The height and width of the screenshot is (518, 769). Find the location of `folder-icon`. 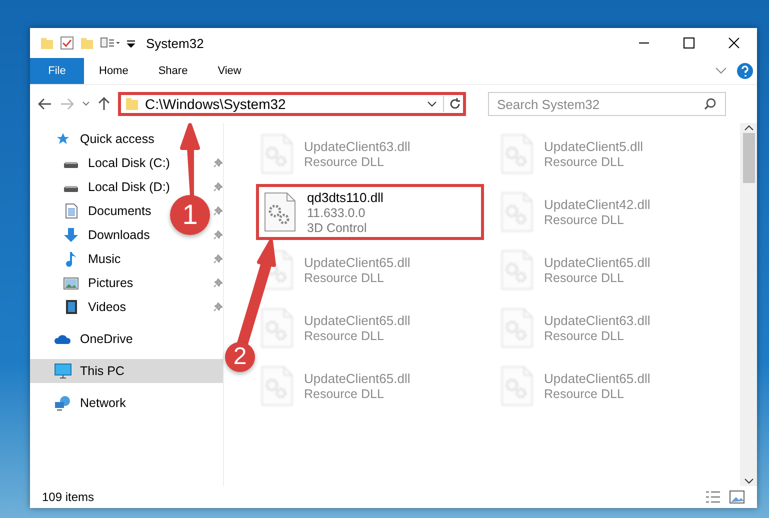

folder-icon is located at coordinates (132, 104).